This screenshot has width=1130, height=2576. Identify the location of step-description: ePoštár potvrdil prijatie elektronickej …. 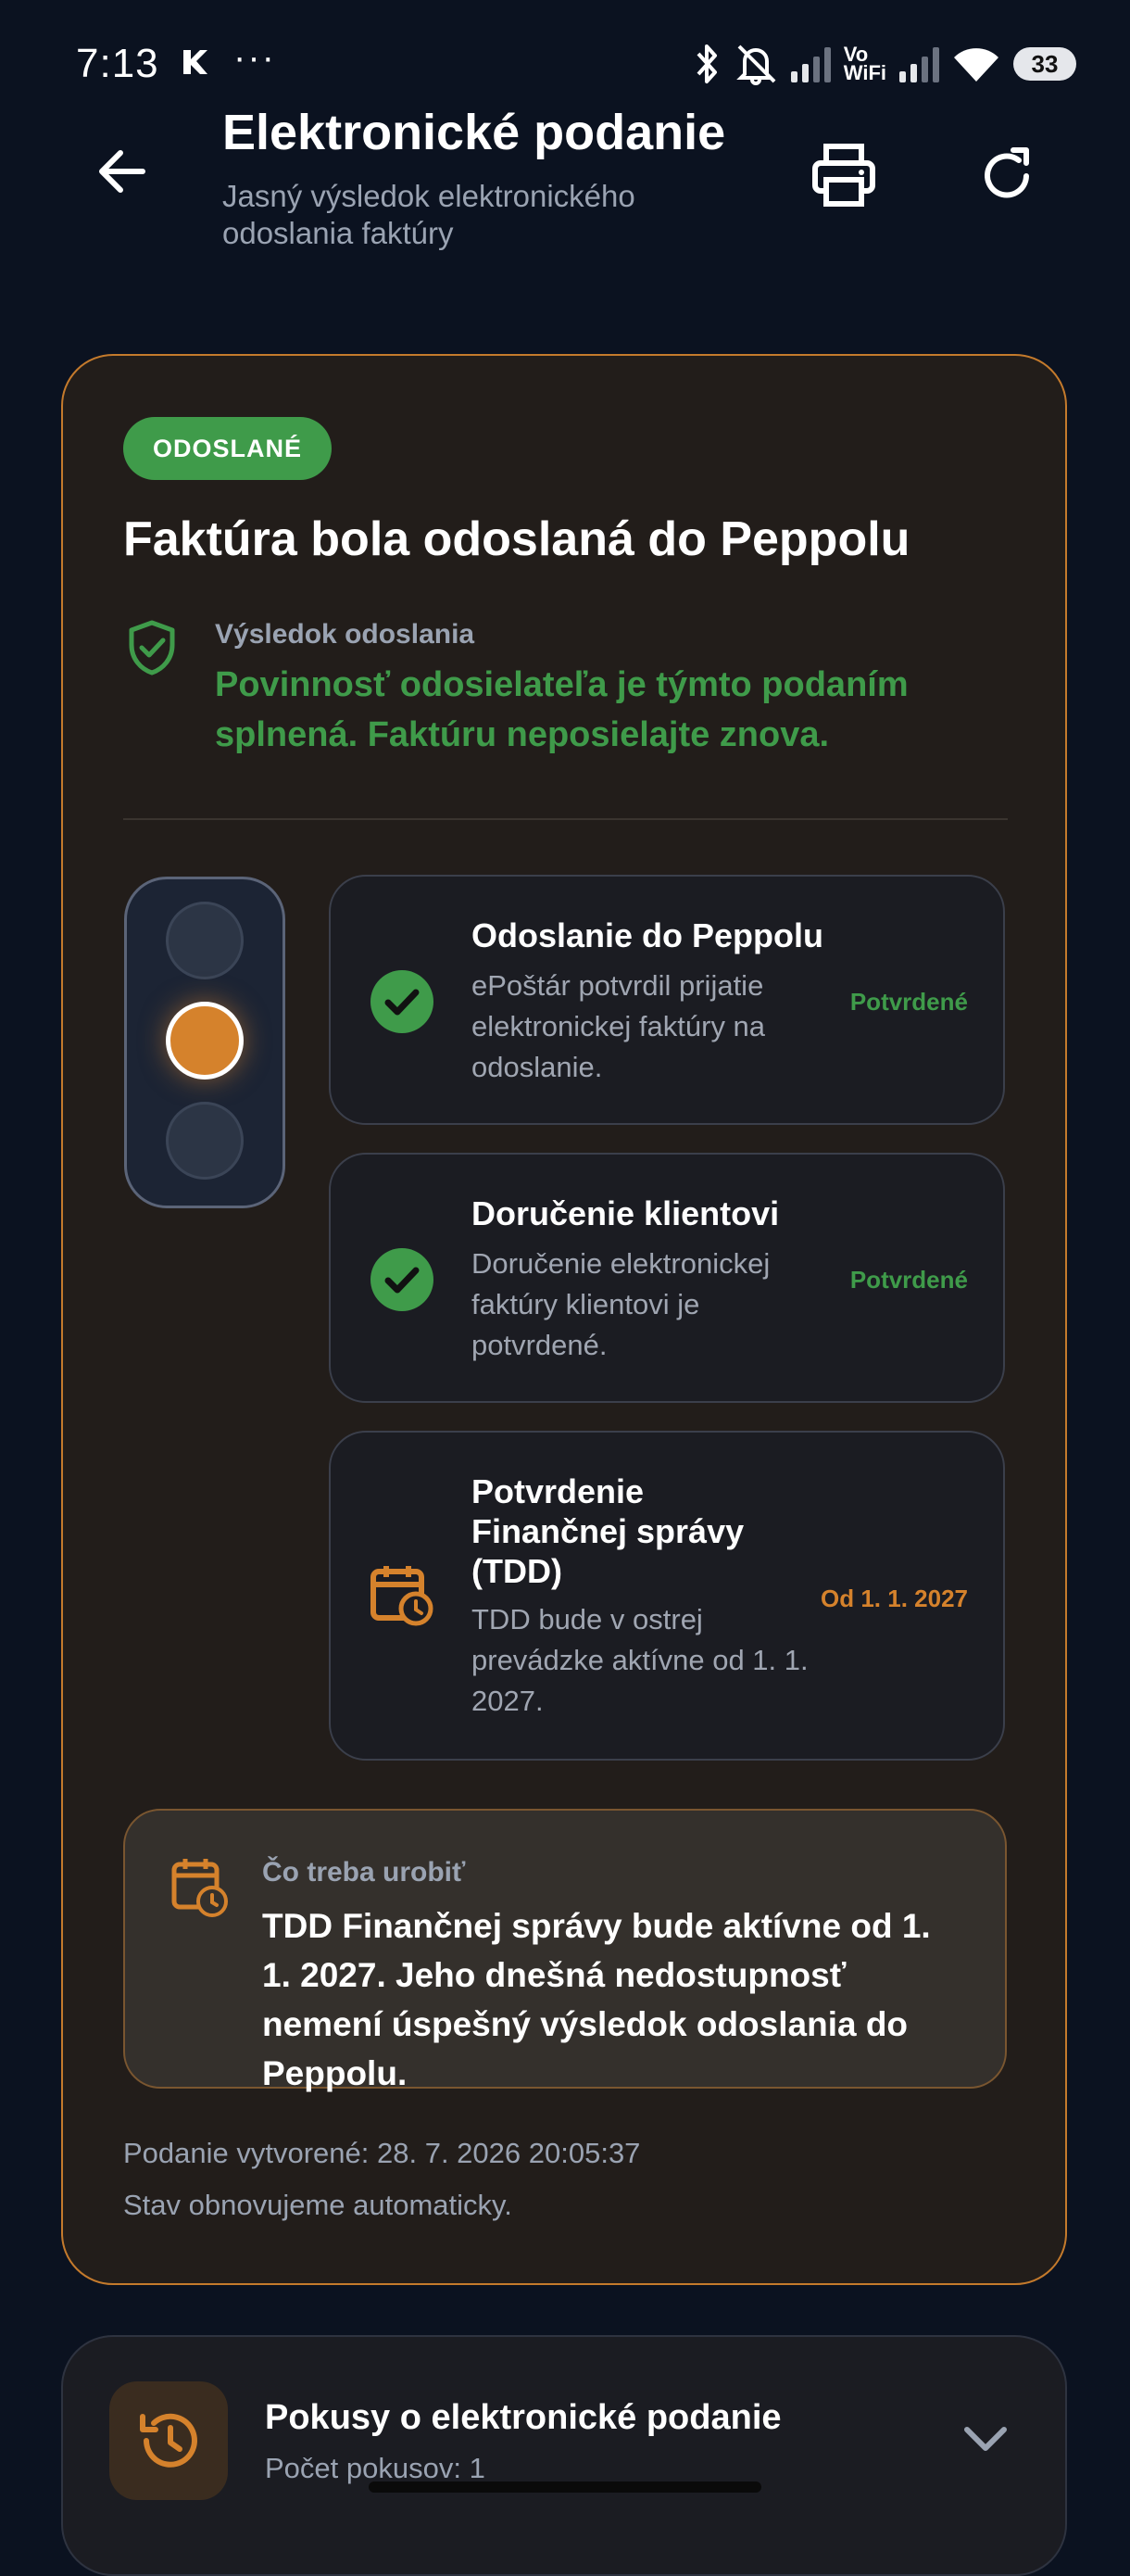
(618, 1026).